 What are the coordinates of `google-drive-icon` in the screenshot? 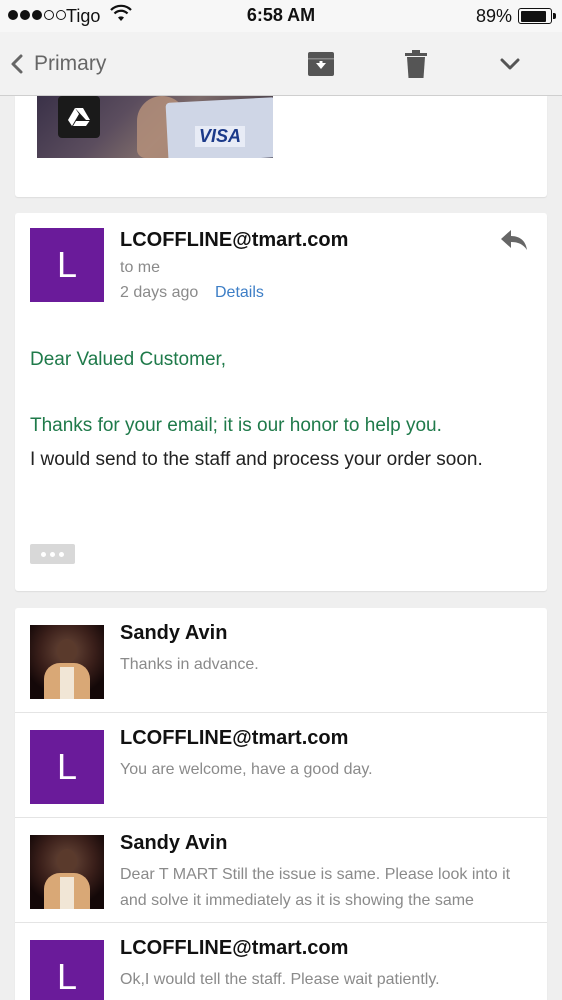 It's located at (79, 117).